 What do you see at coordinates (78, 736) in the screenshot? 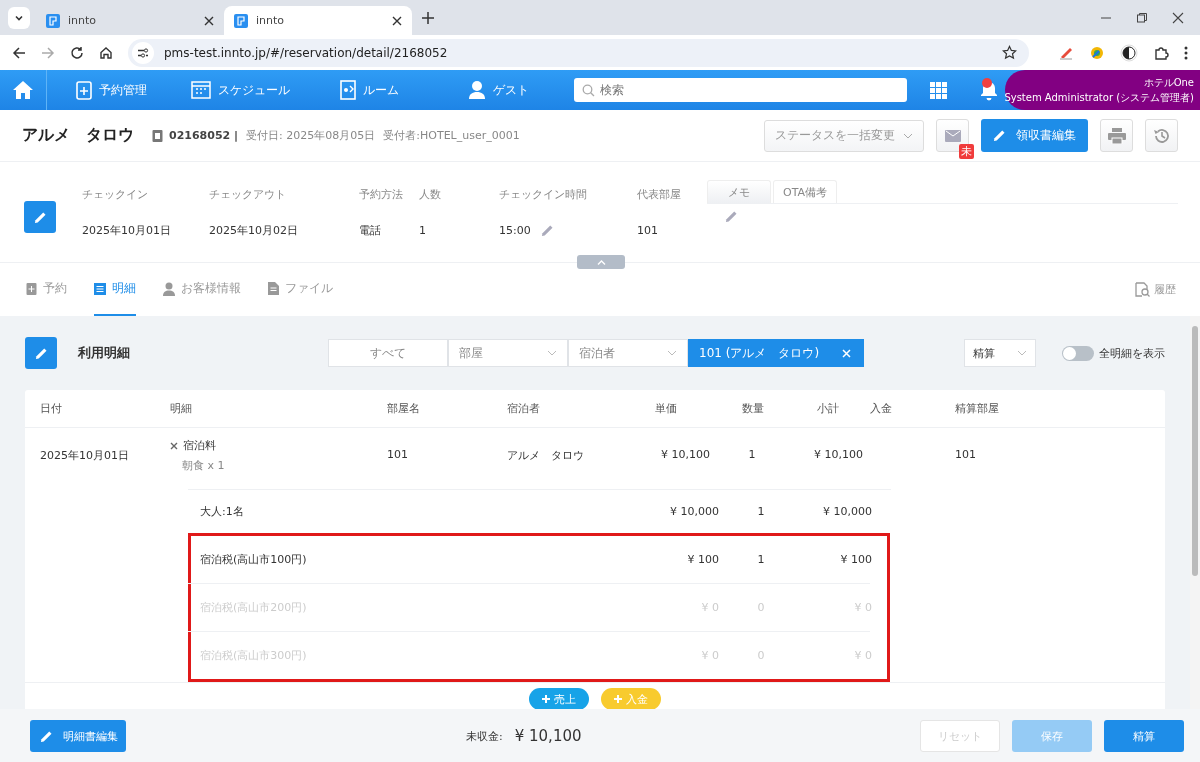
I see `statement-edit-button: 明細書編集` at bounding box center [78, 736].